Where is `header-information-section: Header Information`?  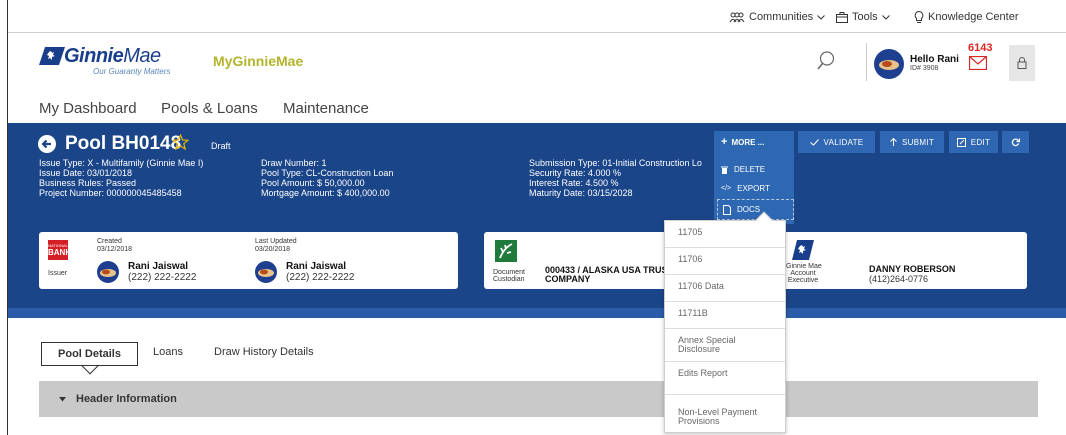 header-information-section: Header Information is located at coordinates (538, 399).